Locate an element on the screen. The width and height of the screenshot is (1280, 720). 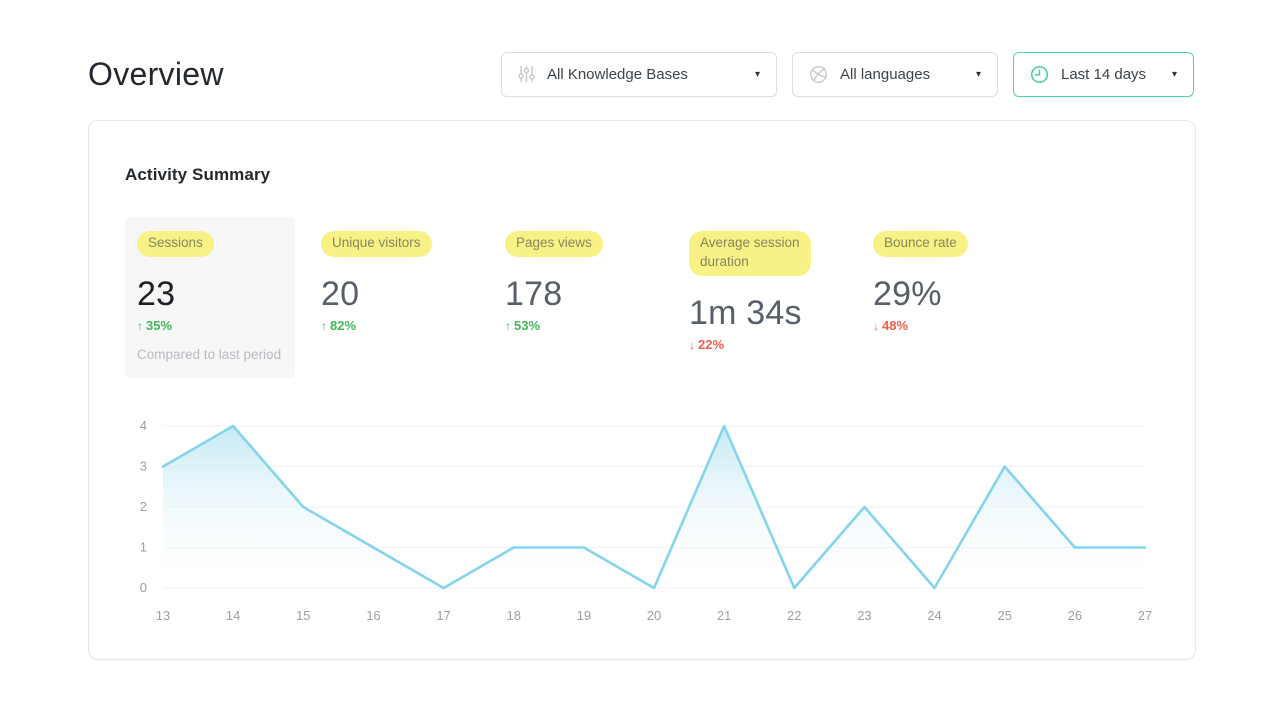
metric-value: 20 is located at coordinates (340, 293).